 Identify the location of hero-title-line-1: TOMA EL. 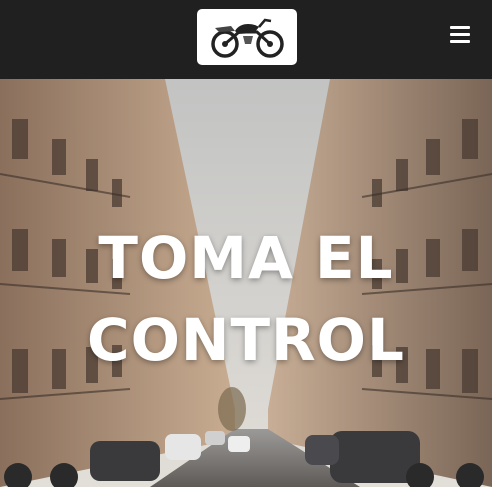
(246, 258).